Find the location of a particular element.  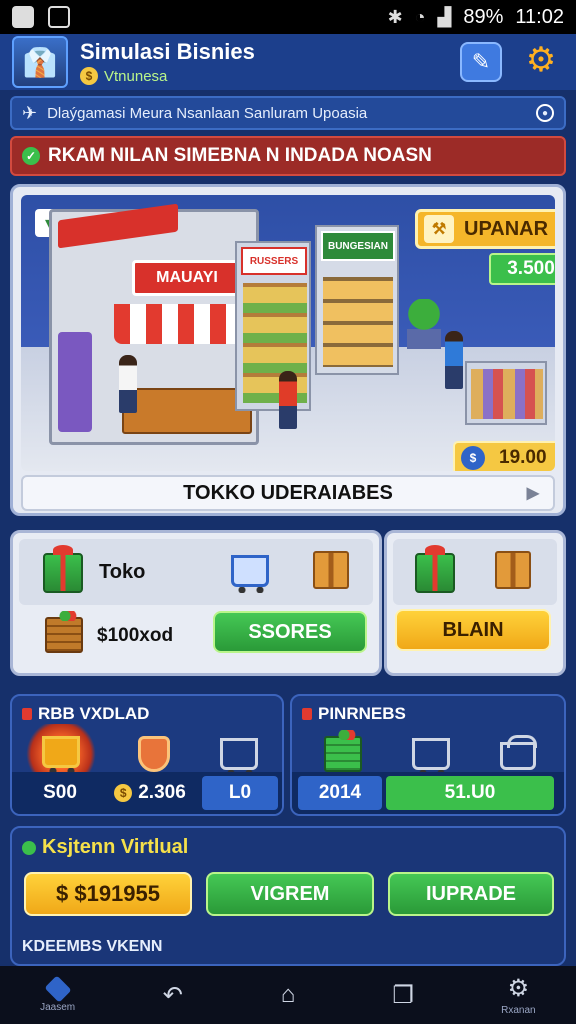

home-app-icon is located at coordinates (58, 988).